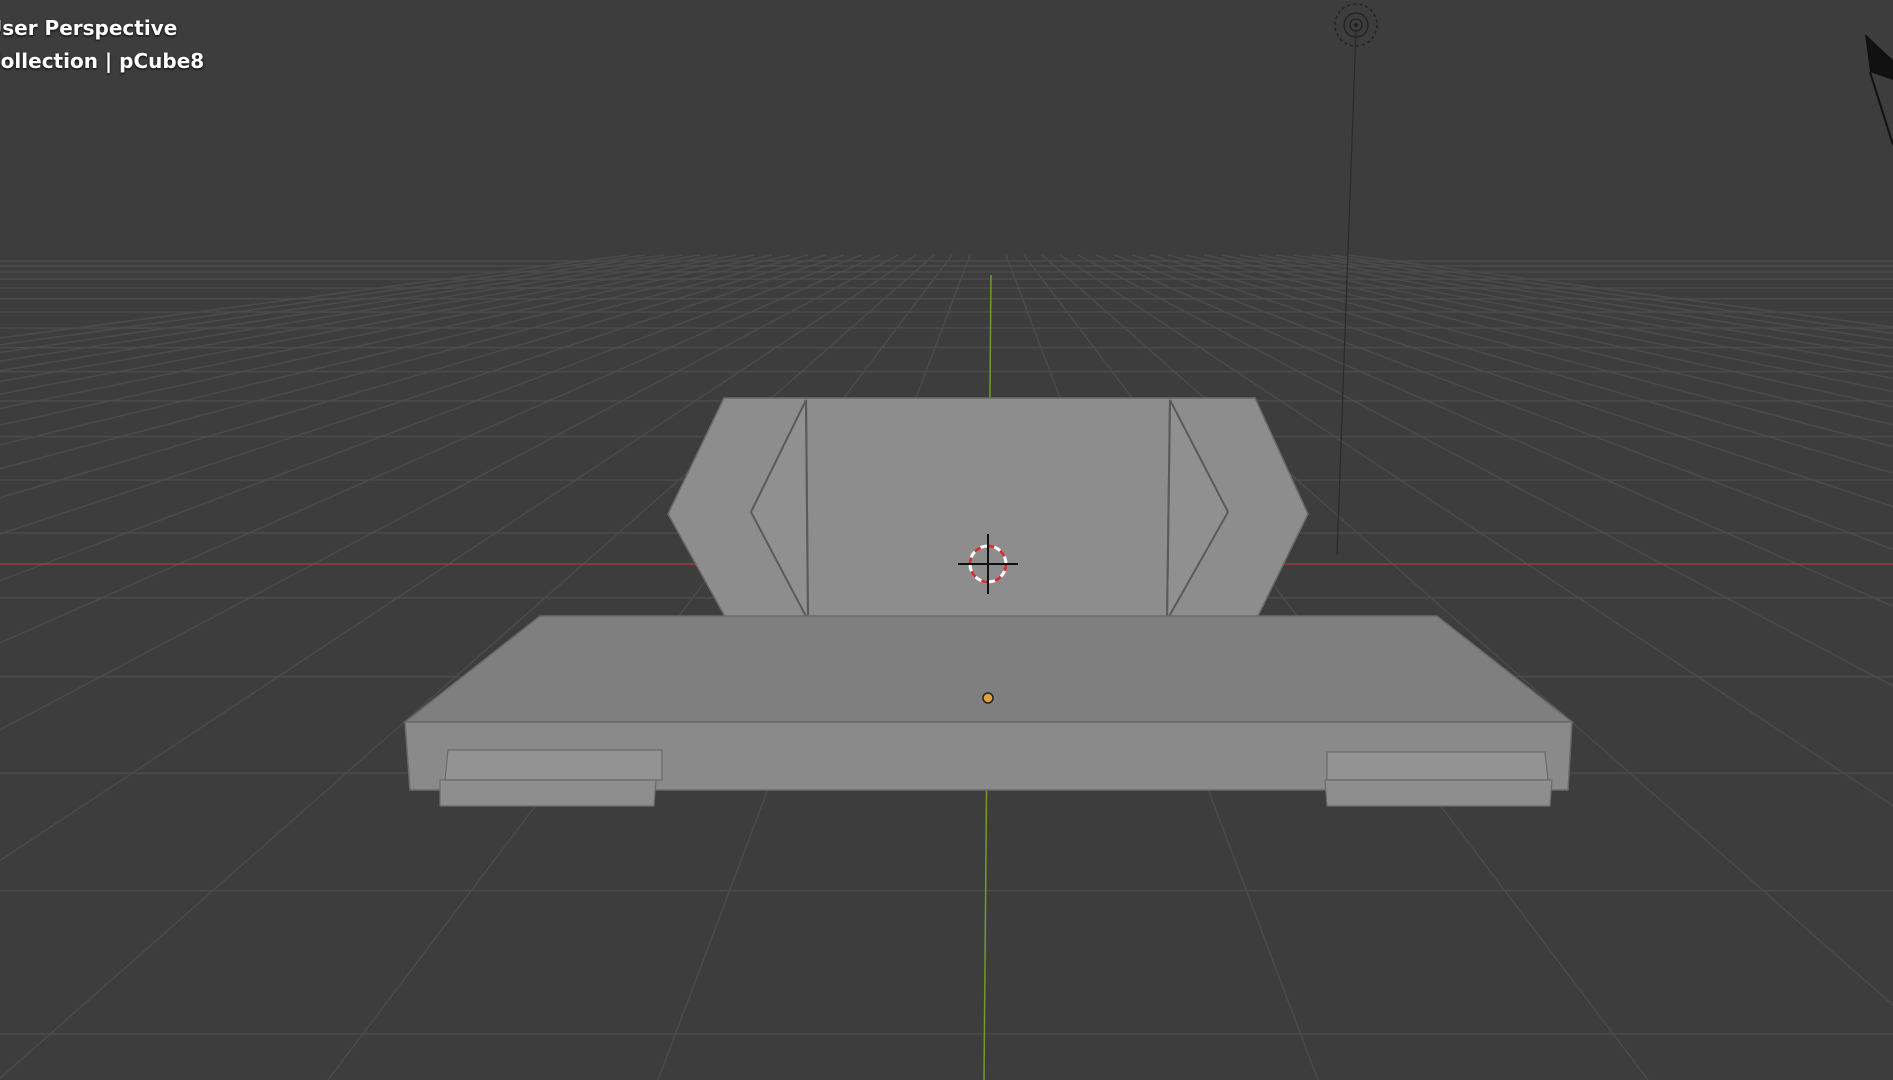 Image resolution: width=1893 pixels, height=1080 pixels. I want to click on camera-icon, so click(1879, 90).